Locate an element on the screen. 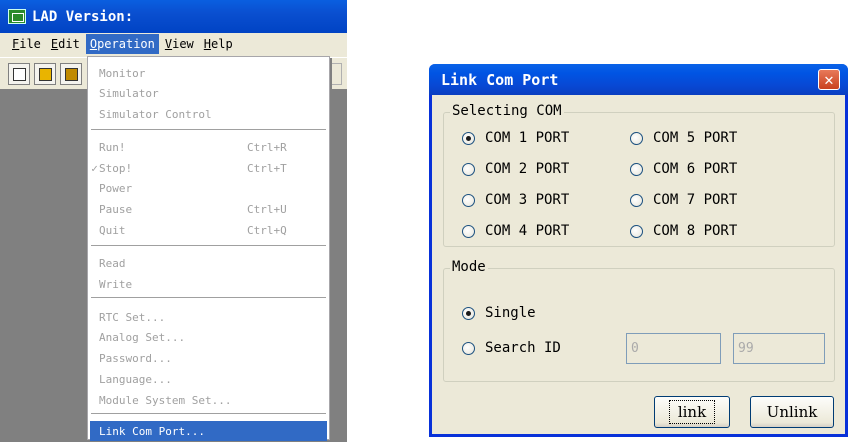 Image resolution: width=850 pixels, height=442 pixels. menu-item-stop: ✓ Stop! Ctrl+T is located at coordinates (208, 168).